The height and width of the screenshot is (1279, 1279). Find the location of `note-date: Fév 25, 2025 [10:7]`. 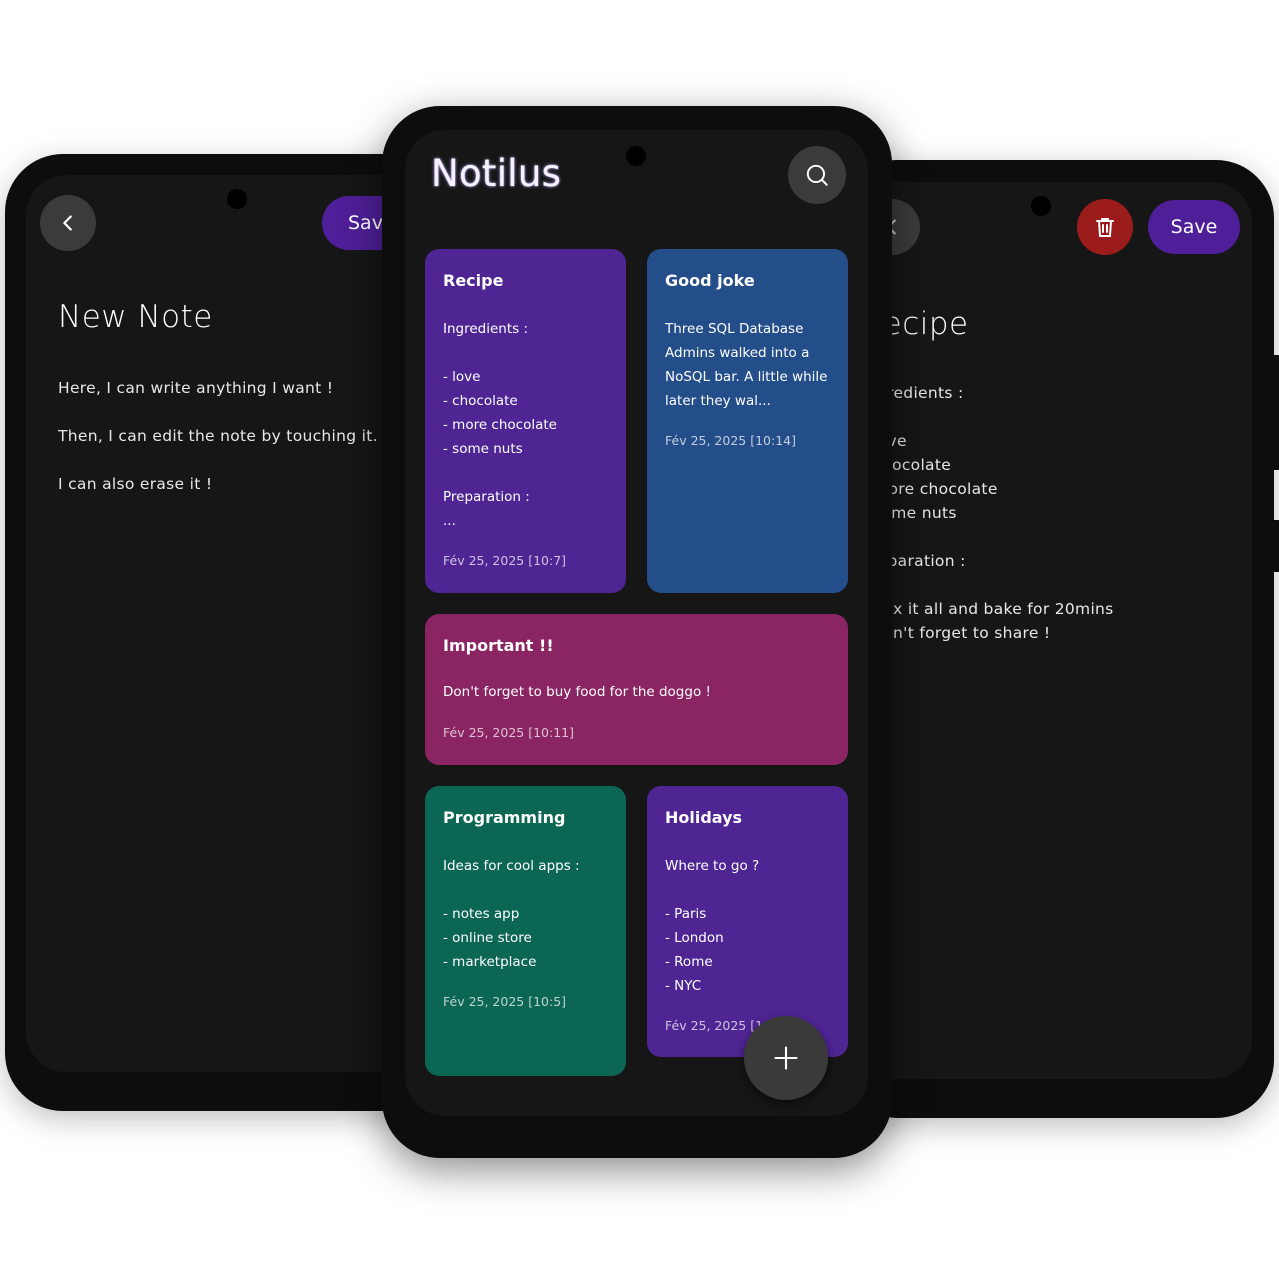

note-date: Fév 25, 2025 [10:7] is located at coordinates (505, 560).